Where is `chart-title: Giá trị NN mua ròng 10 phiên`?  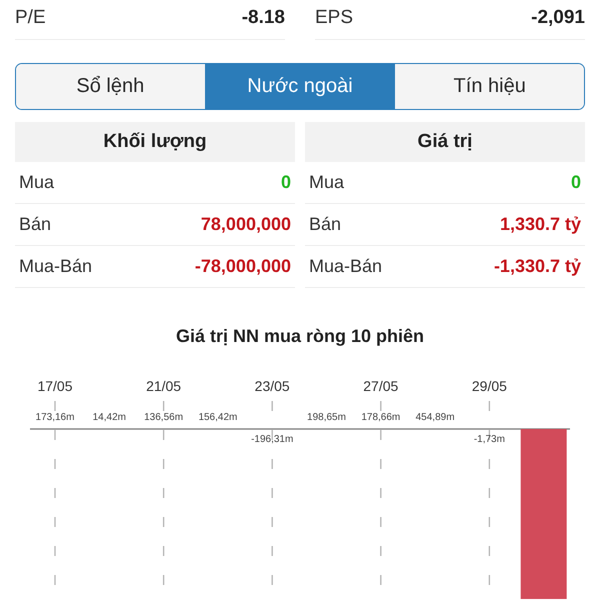 chart-title: Giá trị NN mua ròng 10 phiên is located at coordinates (300, 336).